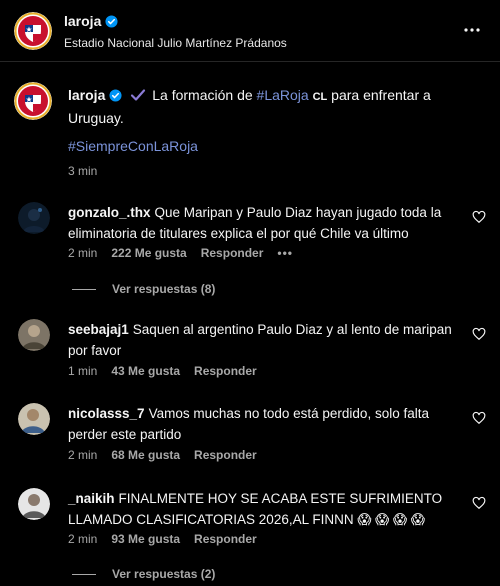 Image resolution: width=500 pixels, height=586 pixels. I want to click on caption-text-part: La formación de, so click(204, 95).